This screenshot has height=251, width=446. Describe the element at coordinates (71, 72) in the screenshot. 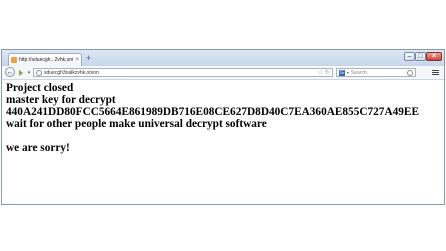

I see `url-text: sduecgh3nalkzvhk.onion` at that location.